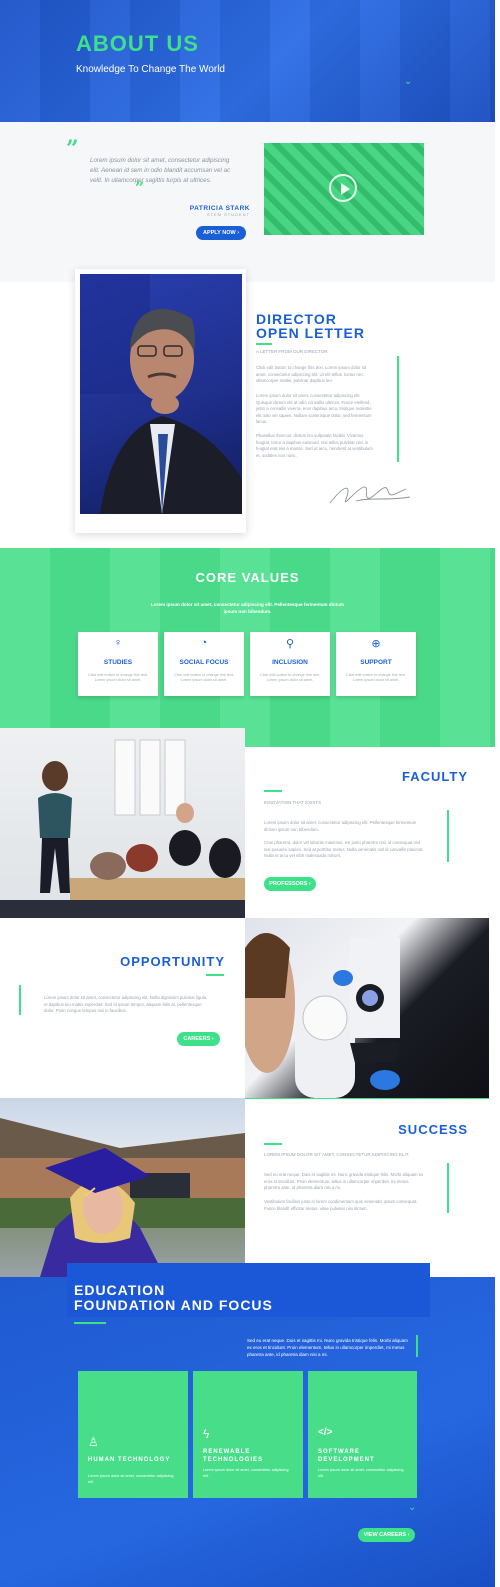  Describe the element at coordinates (346, 1460) in the screenshot. I see `program-card-title-2: DEVELOPMENT` at that location.